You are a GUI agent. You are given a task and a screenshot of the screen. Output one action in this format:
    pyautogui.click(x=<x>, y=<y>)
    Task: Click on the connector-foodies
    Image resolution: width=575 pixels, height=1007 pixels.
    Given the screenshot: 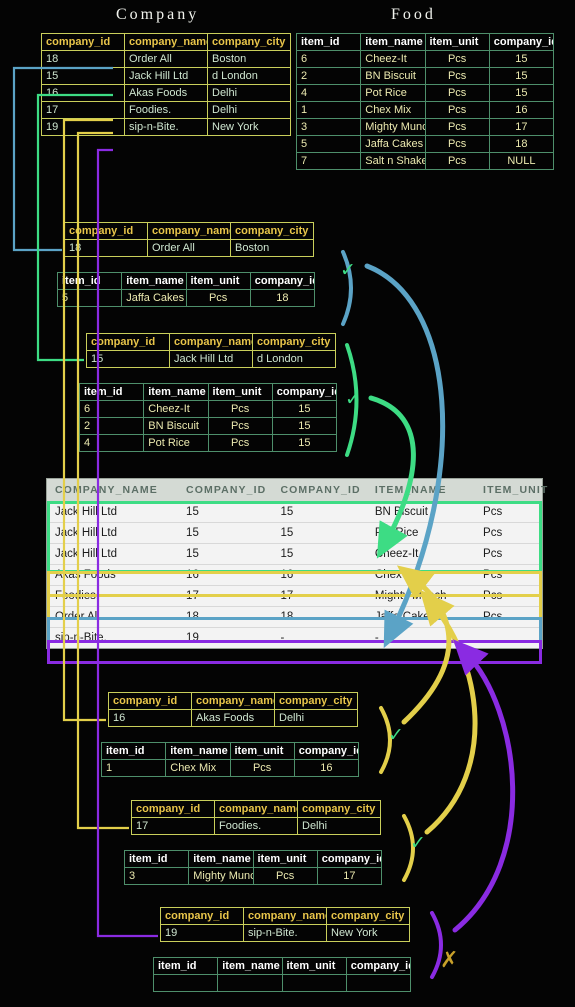 What is the action you would take?
    pyautogui.click(x=102, y=480)
    